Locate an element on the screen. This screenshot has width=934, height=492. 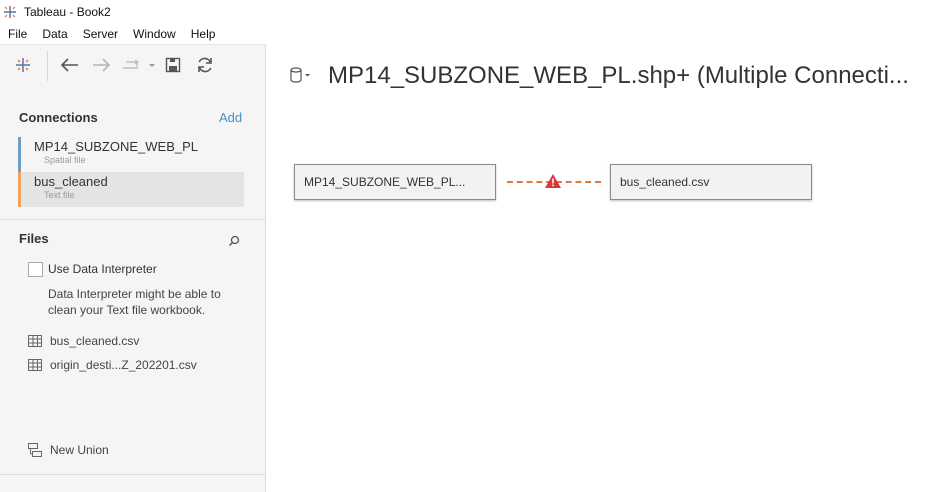
connection-type: Spatial file is located at coordinates (65, 160).